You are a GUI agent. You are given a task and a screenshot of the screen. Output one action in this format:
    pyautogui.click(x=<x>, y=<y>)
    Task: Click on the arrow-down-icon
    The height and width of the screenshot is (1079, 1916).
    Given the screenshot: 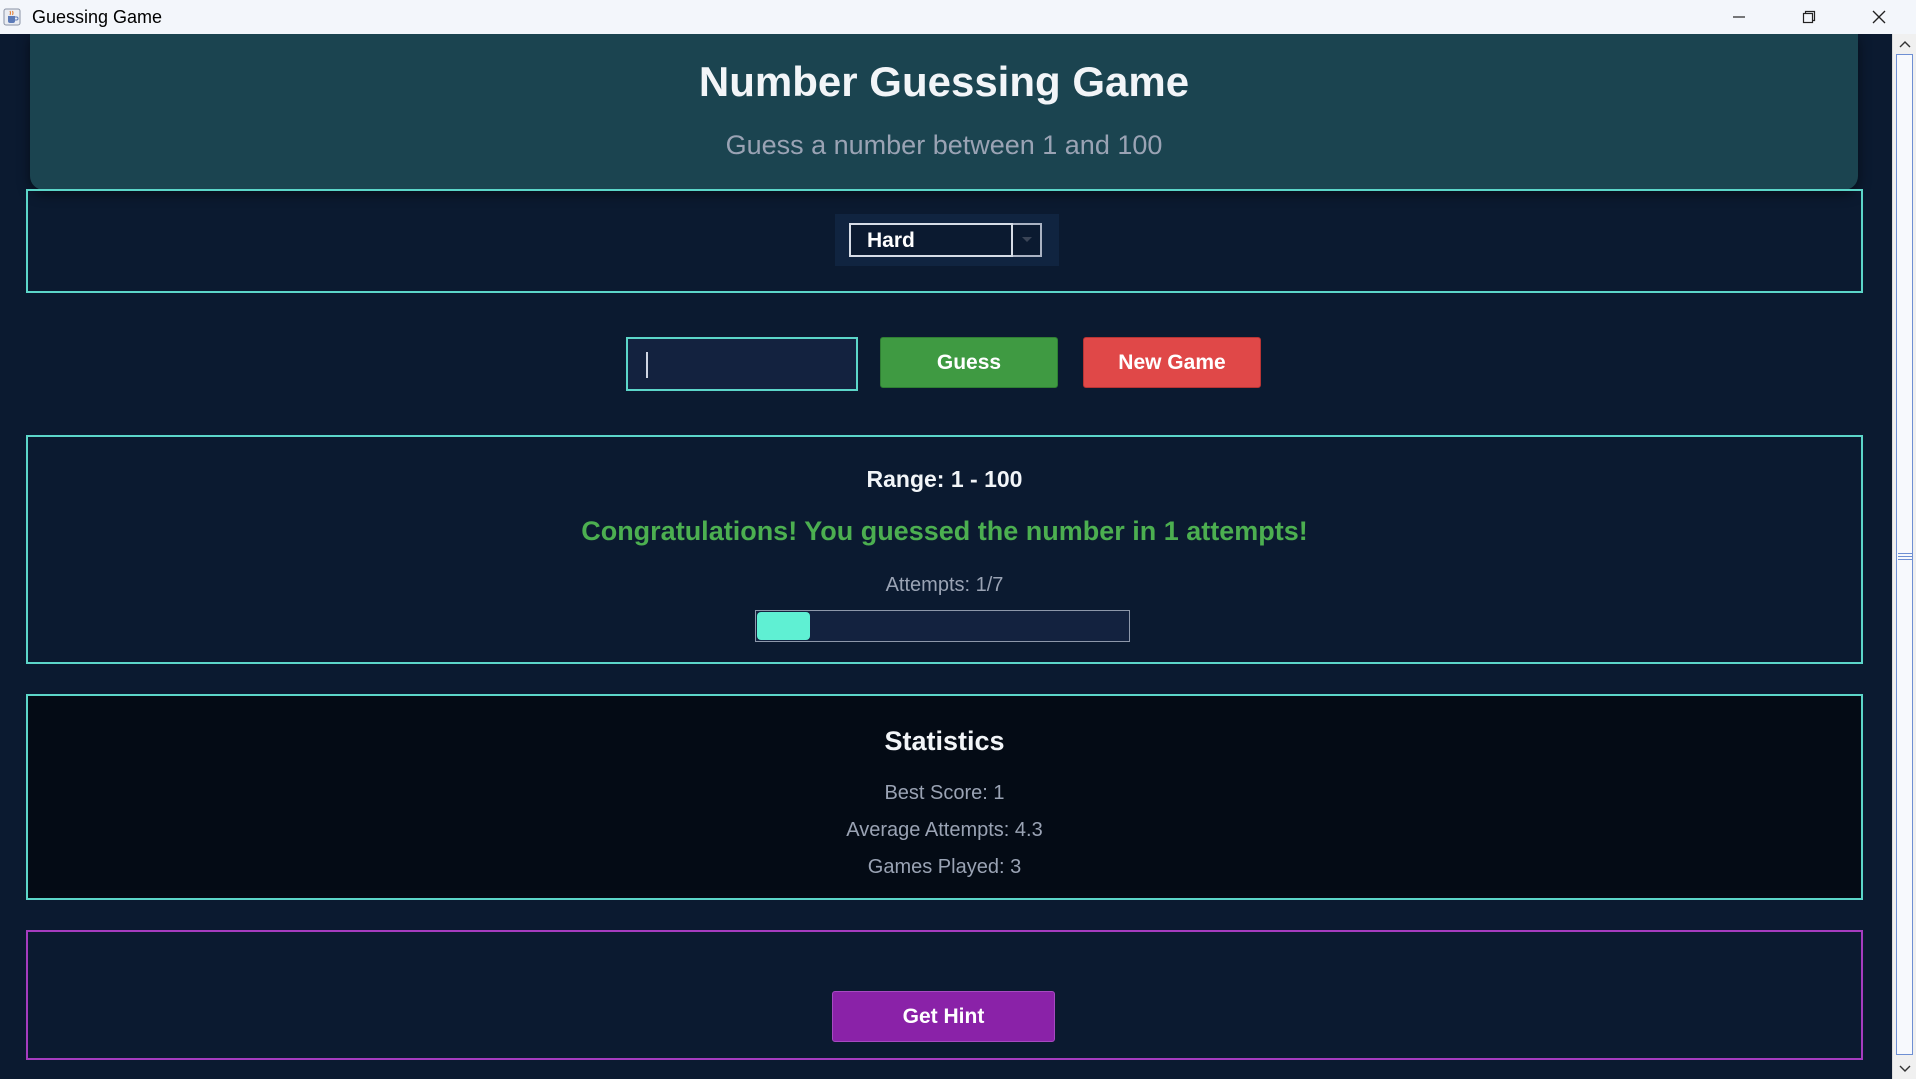 What is the action you would take?
    pyautogui.click(x=1905, y=1068)
    